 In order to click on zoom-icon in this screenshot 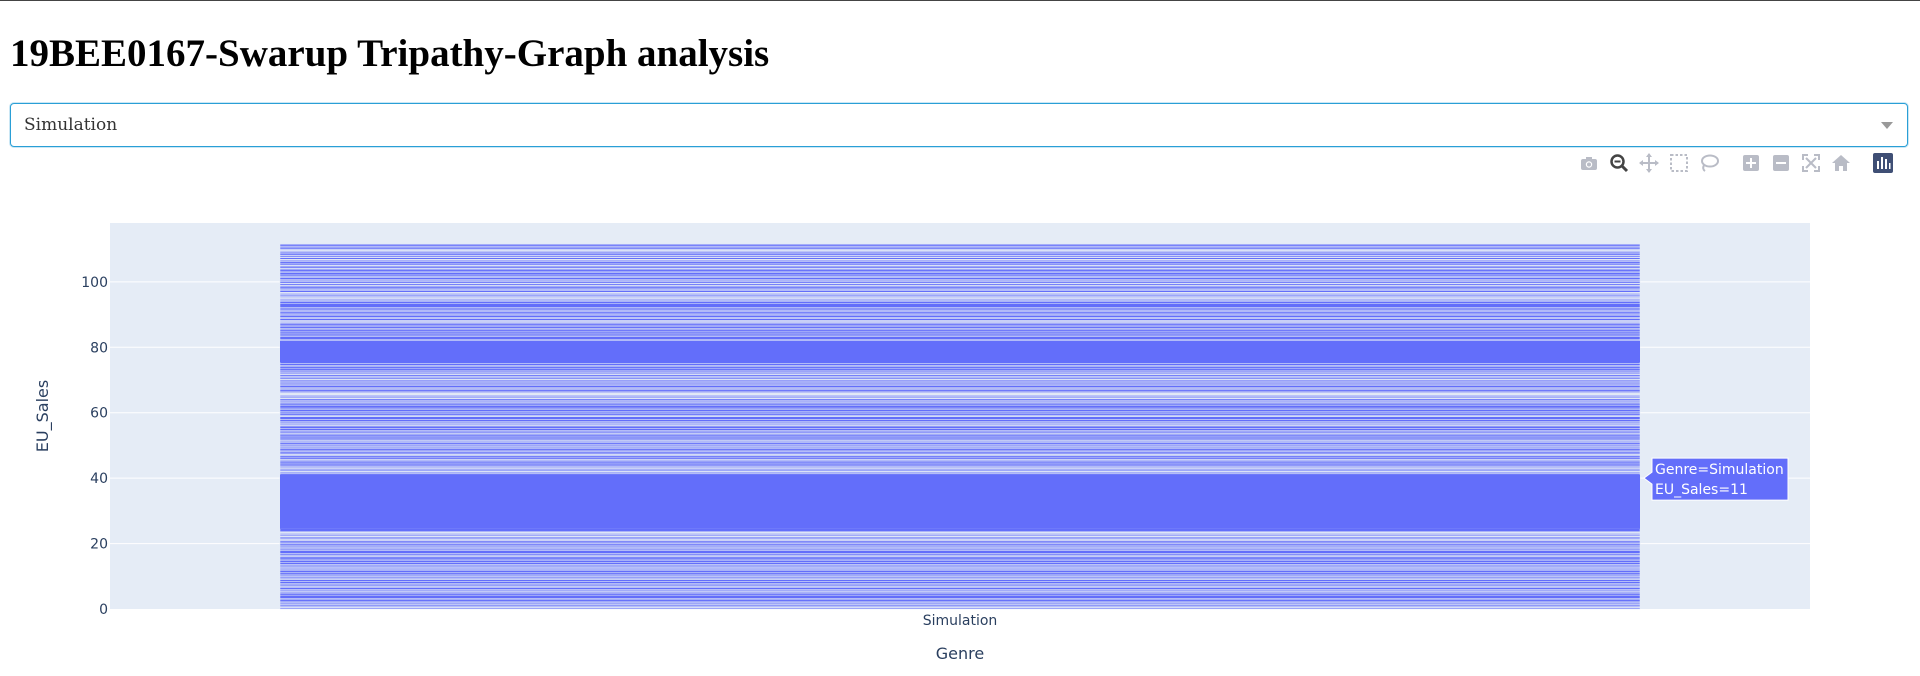, I will do `click(1619, 163)`.